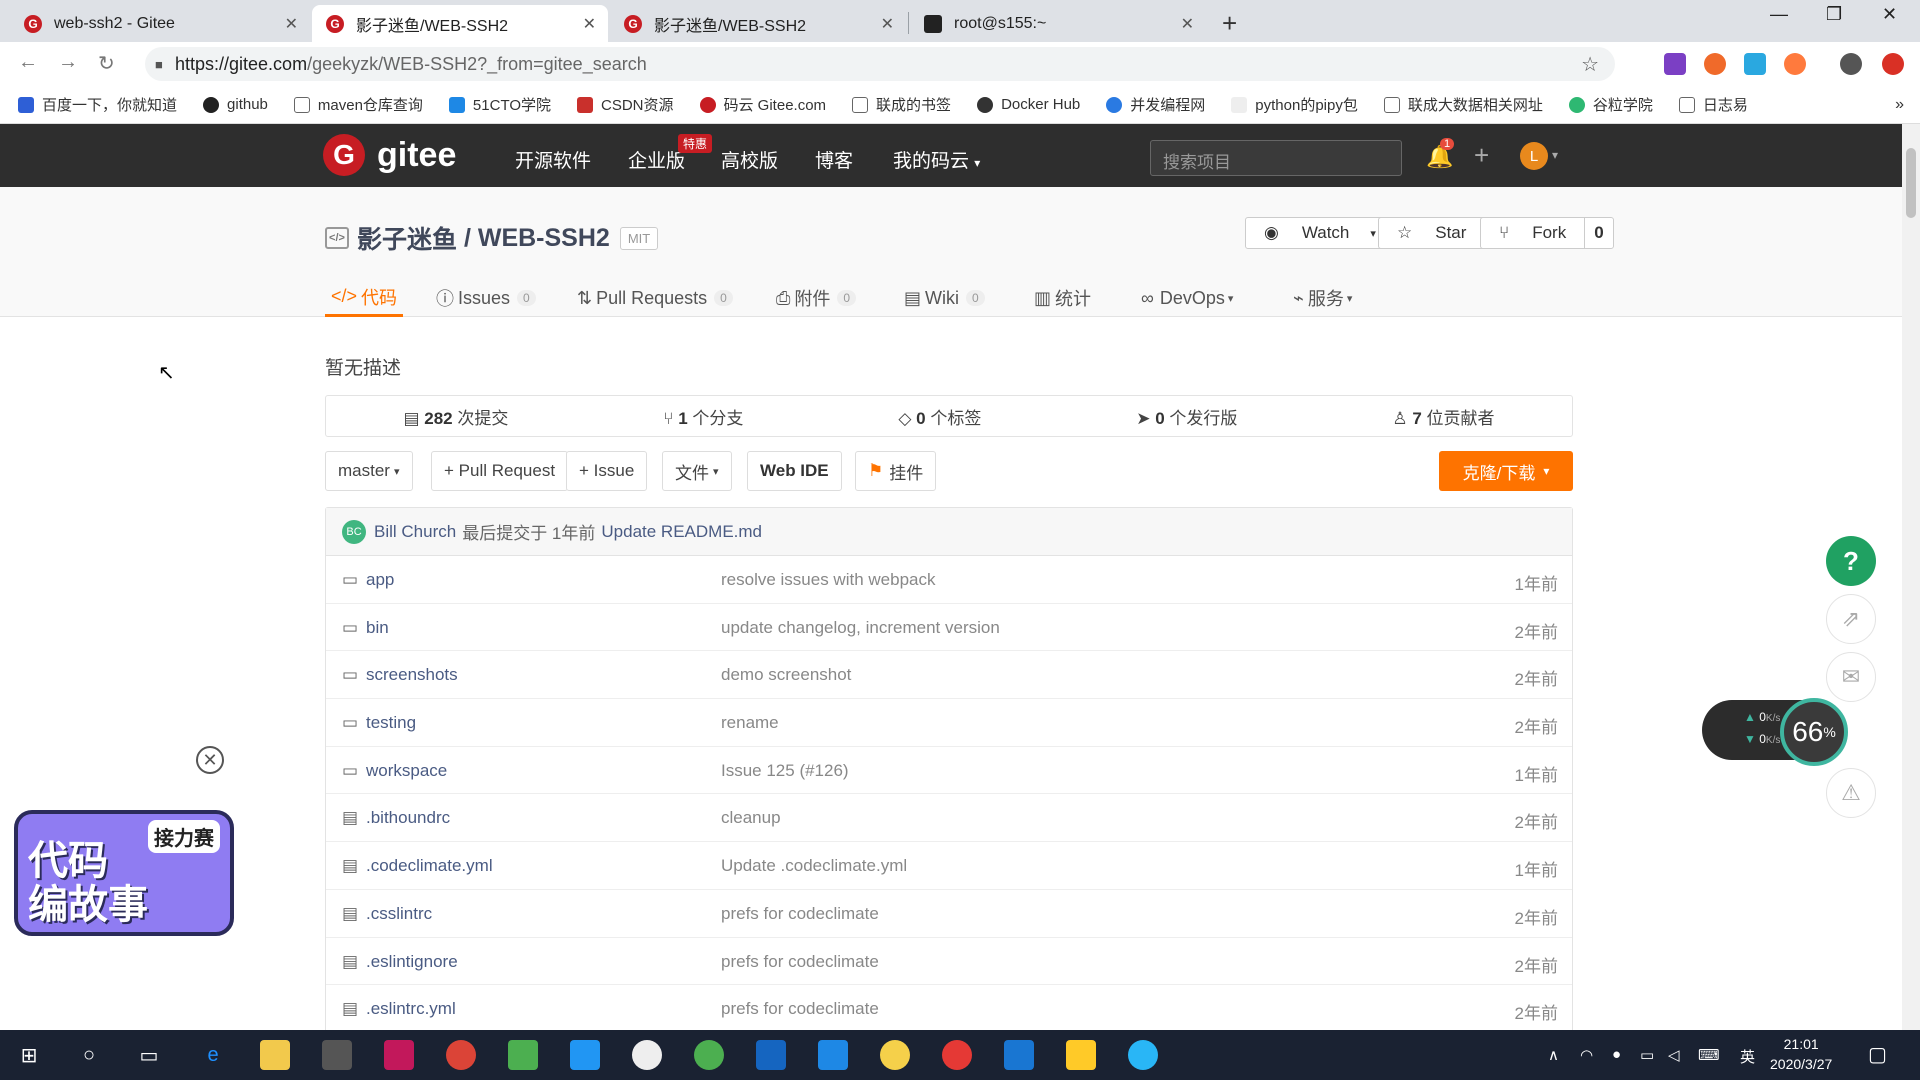  What do you see at coordinates (949, 771) in the screenshot?
I see `file-row: ▭ workspace Issue 125 (#126) 1年前` at bounding box center [949, 771].